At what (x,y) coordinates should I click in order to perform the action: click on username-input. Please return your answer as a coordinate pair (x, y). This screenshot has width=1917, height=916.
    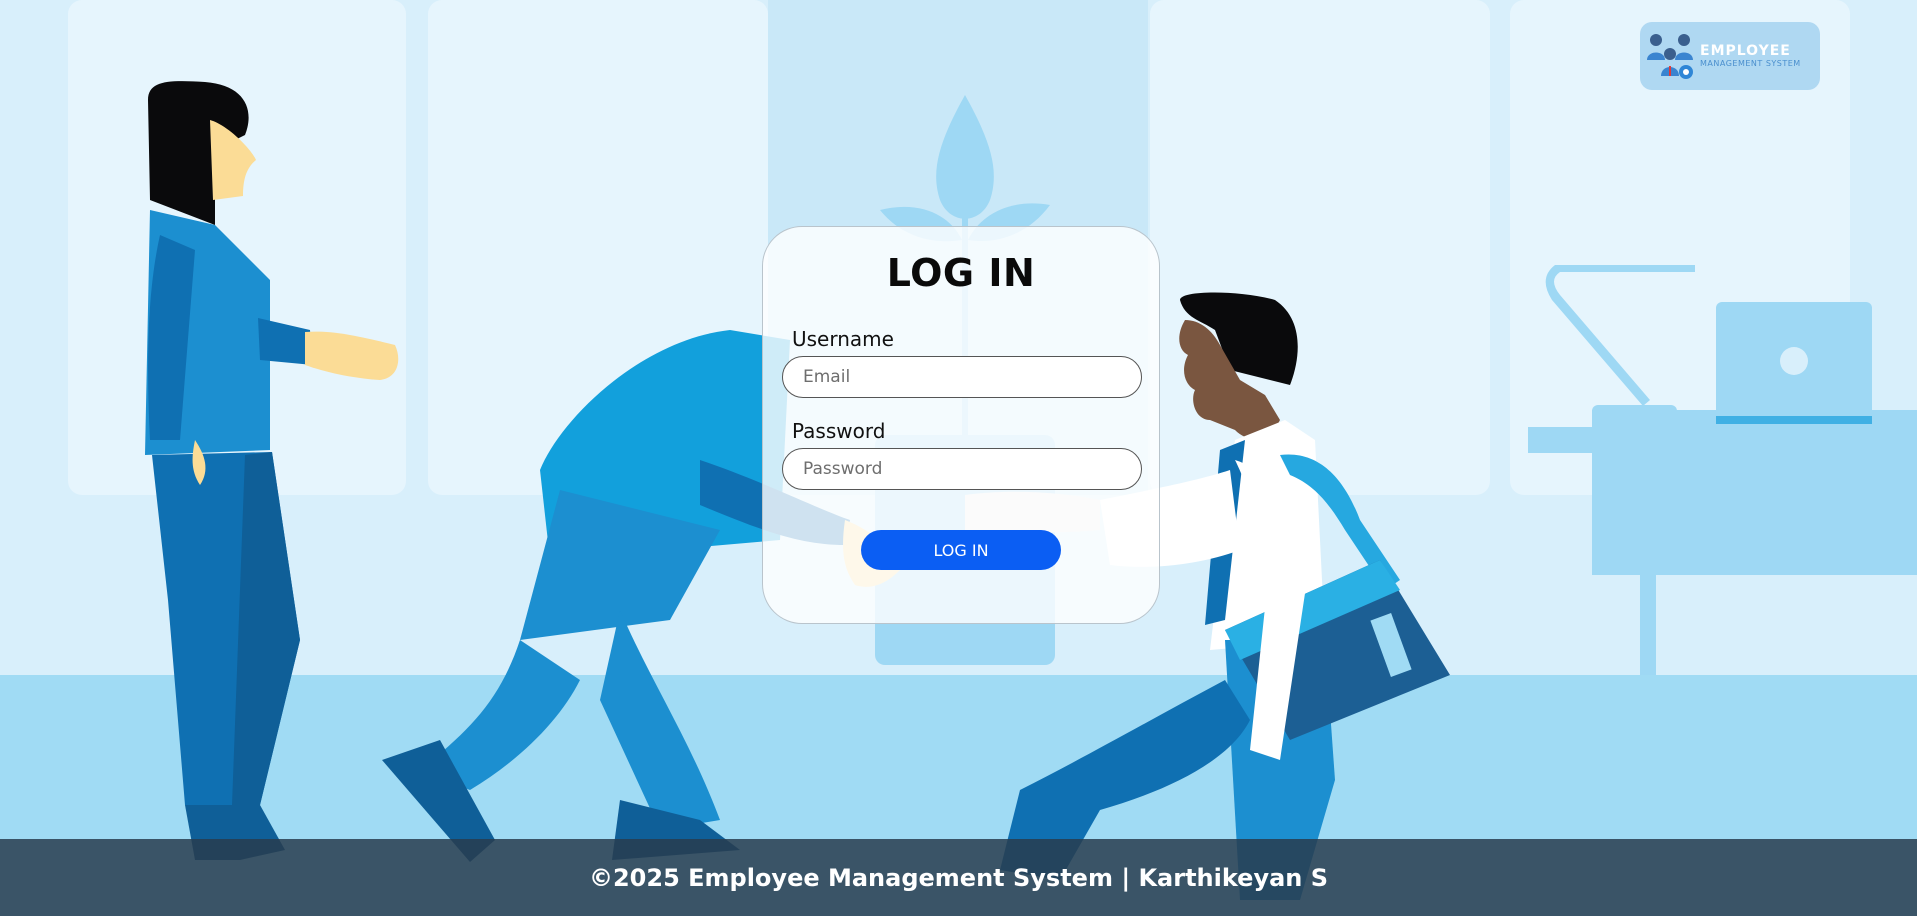
    Looking at the image, I should click on (962, 377).